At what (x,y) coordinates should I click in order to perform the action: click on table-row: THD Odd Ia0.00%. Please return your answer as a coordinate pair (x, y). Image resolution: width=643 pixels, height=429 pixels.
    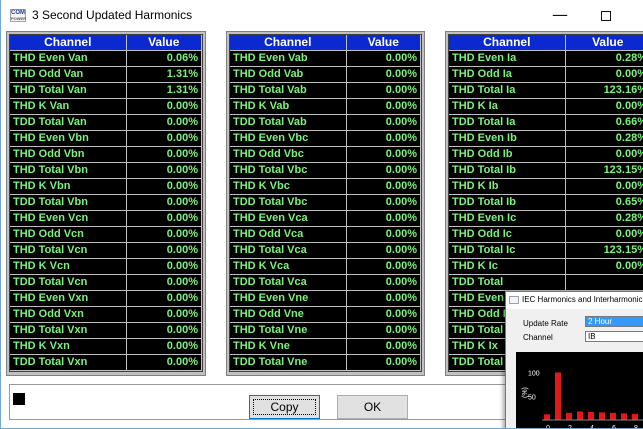
    Looking at the image, I should click on (546, 74).